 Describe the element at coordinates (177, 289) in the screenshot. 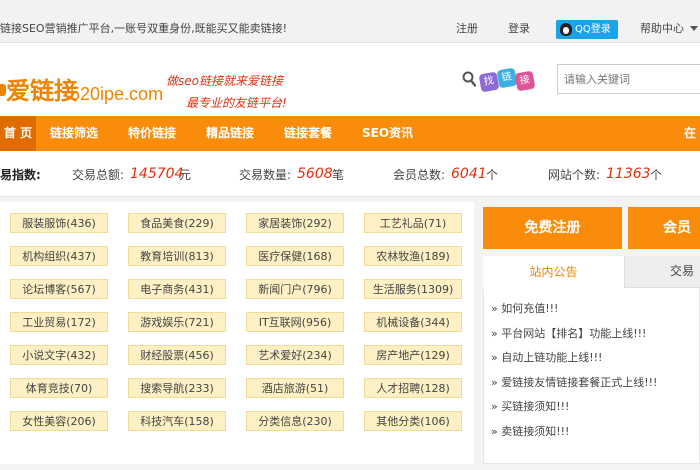

I see `category-item: 电子商务(431)` at that location.